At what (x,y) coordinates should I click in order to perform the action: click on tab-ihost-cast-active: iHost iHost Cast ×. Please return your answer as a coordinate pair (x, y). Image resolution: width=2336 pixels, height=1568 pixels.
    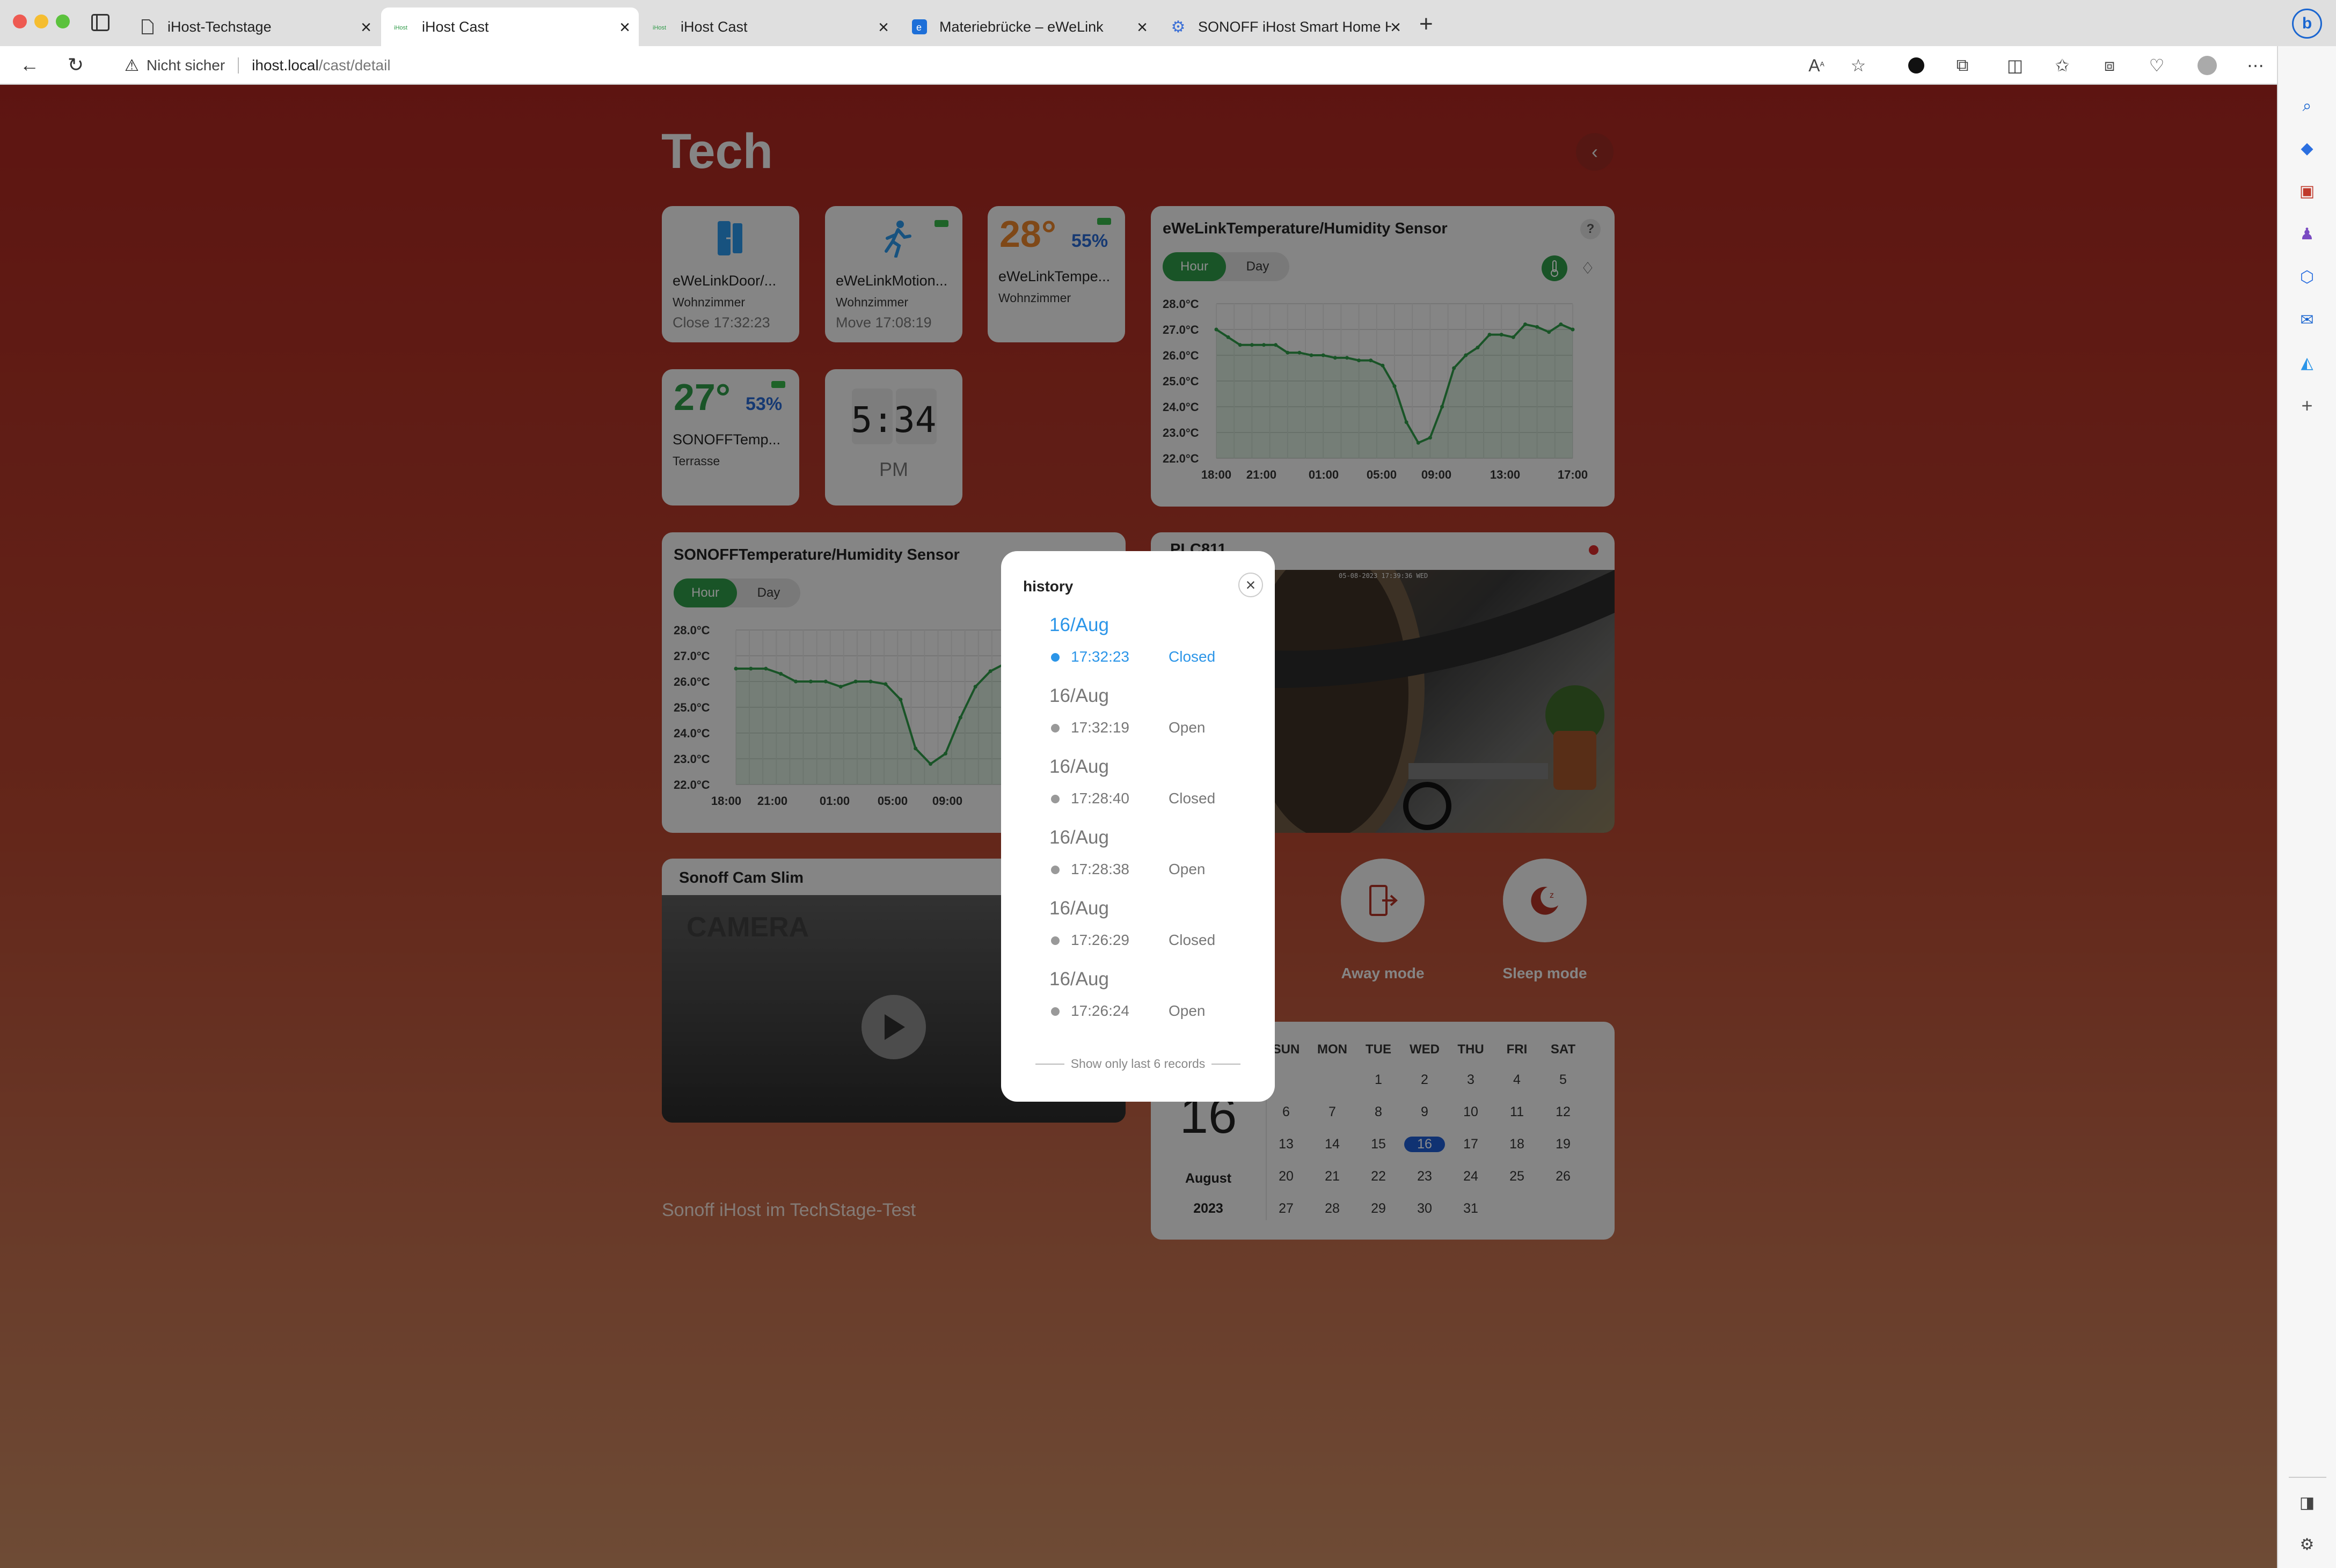
    Looking at the image, I should click on (510, 27).